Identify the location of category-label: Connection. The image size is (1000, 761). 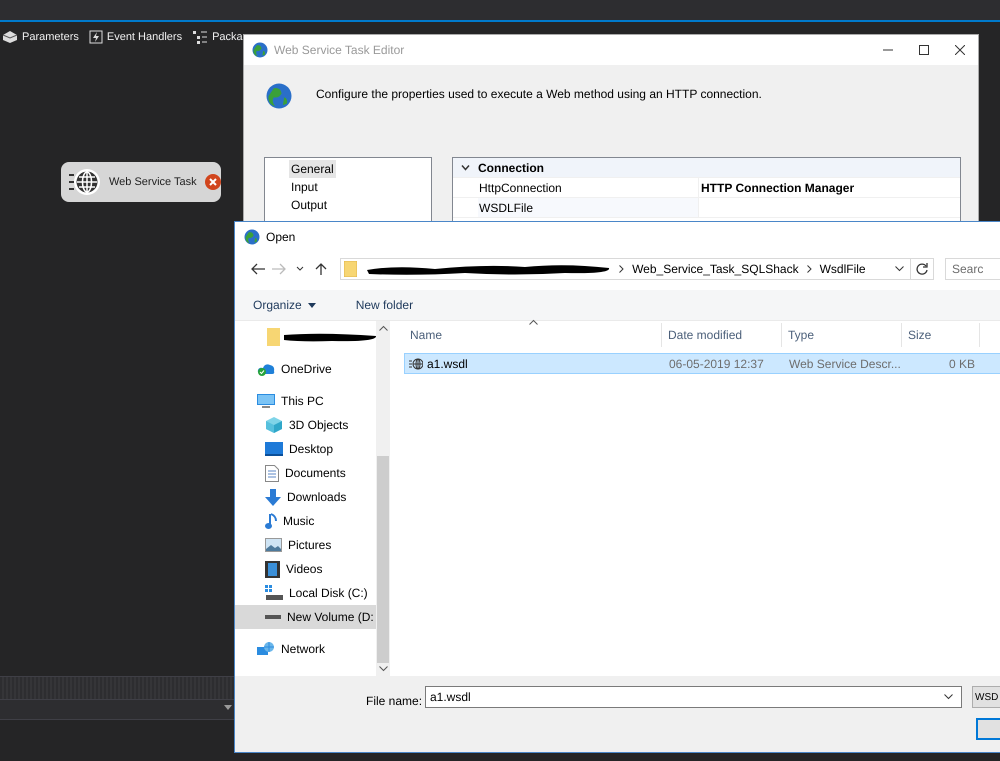
(511, 168).